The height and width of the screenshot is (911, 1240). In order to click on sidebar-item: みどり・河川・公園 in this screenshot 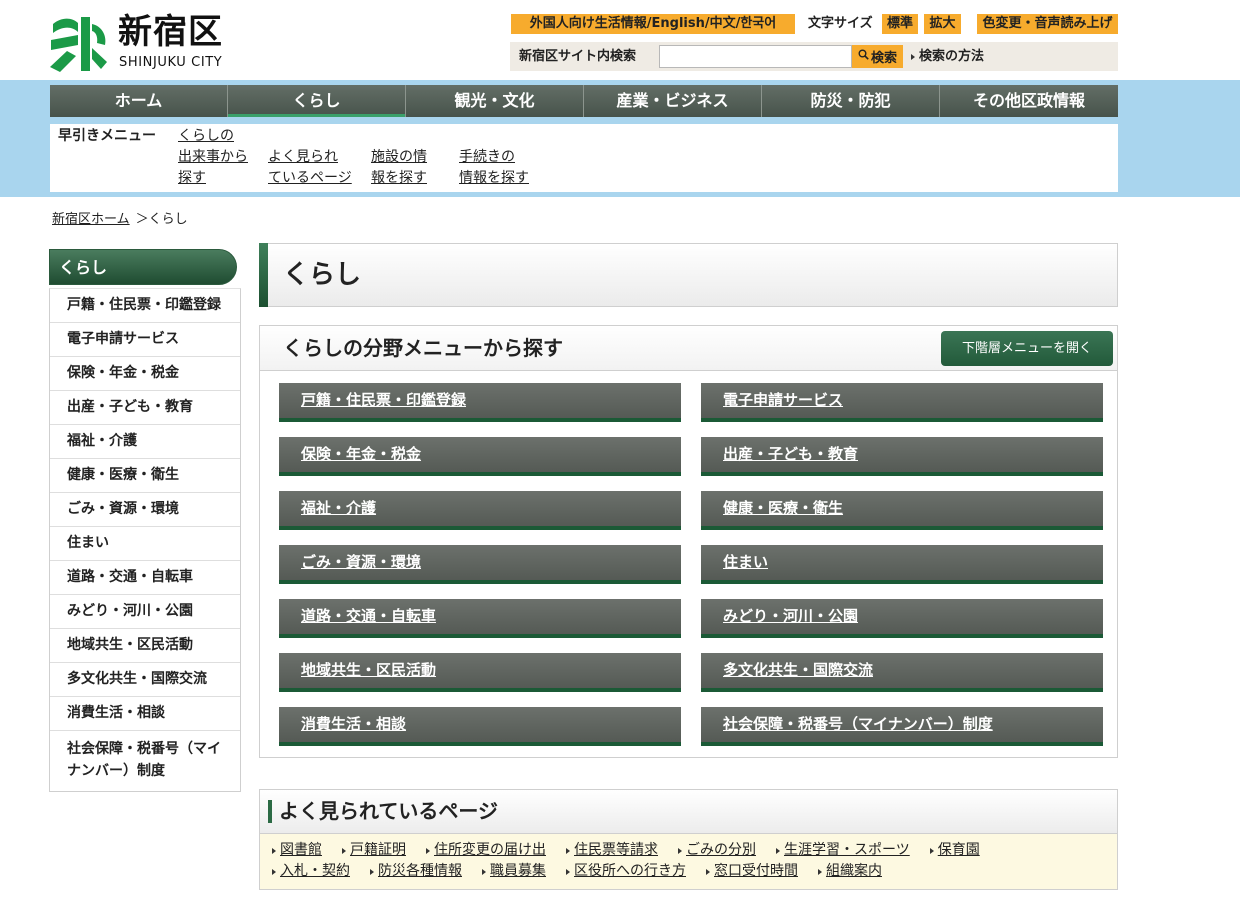, I will do `click(145, 612)`.